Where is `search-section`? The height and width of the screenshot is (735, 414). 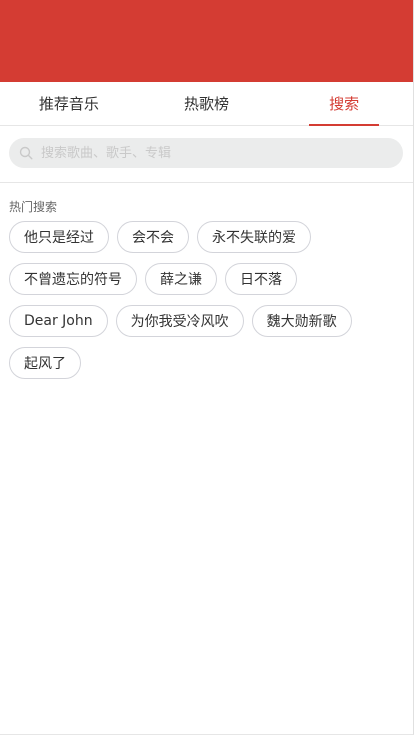
search-section is located at coordinates (206, 154).